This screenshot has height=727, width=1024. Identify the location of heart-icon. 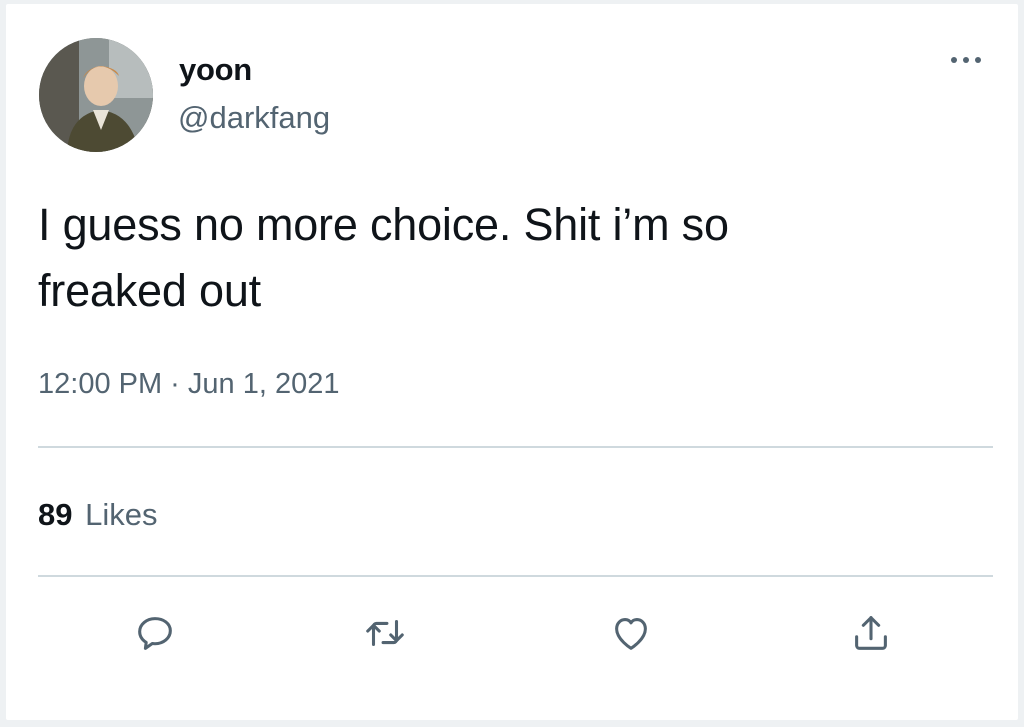
(631, 634).